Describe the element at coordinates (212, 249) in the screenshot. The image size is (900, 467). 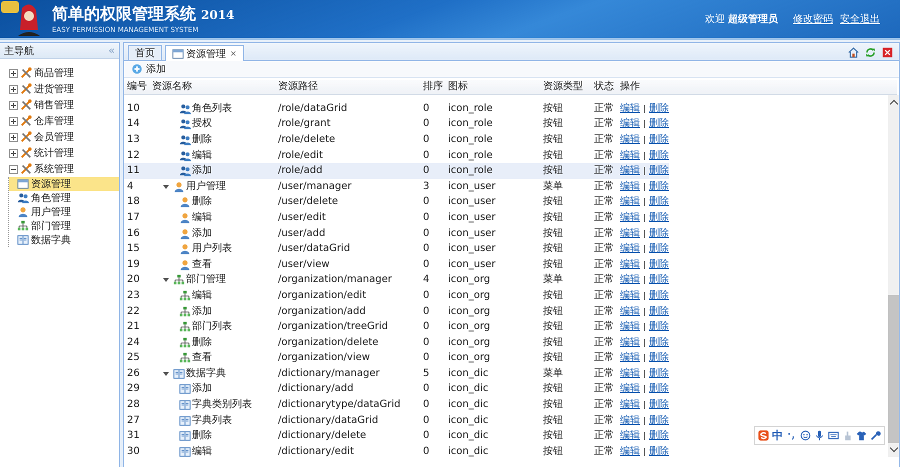
I see `table-cell: 用户列表` at that location.